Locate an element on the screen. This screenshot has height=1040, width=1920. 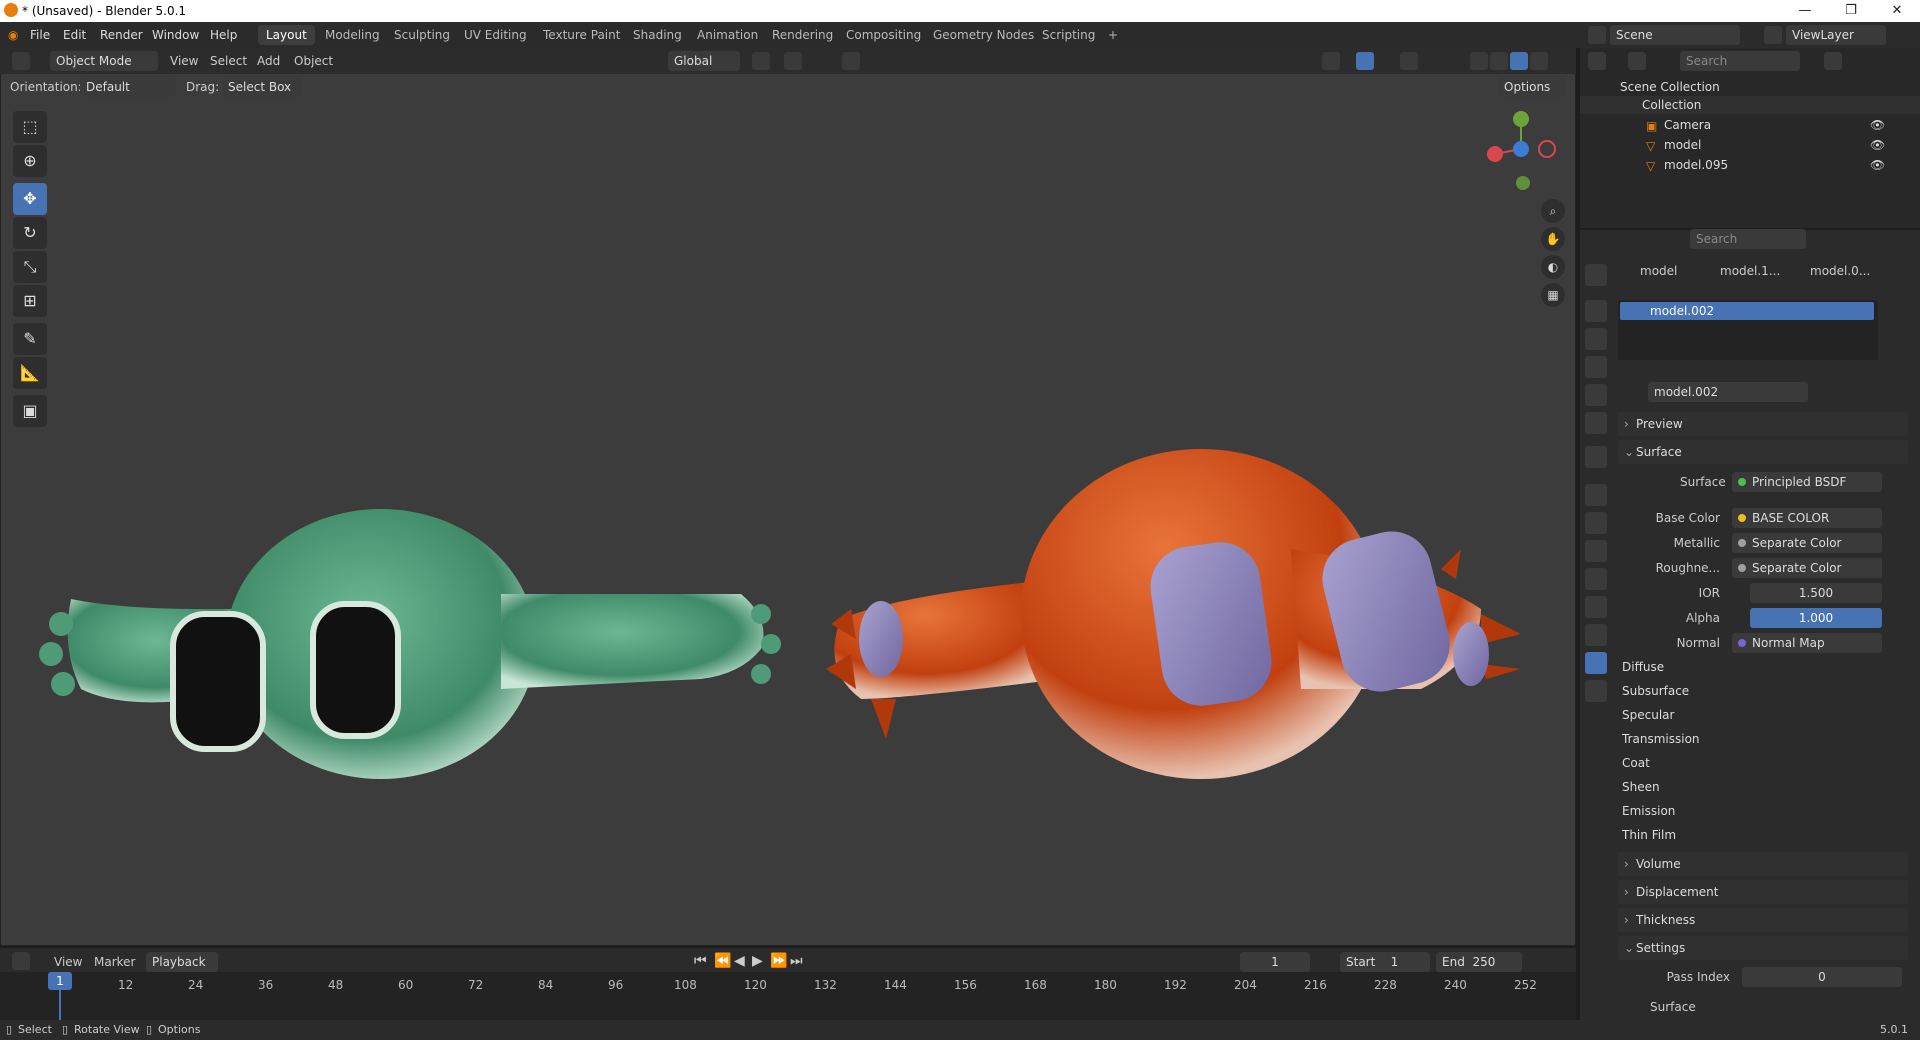
close-button: ✕ is located at coordinates (1897, 11).